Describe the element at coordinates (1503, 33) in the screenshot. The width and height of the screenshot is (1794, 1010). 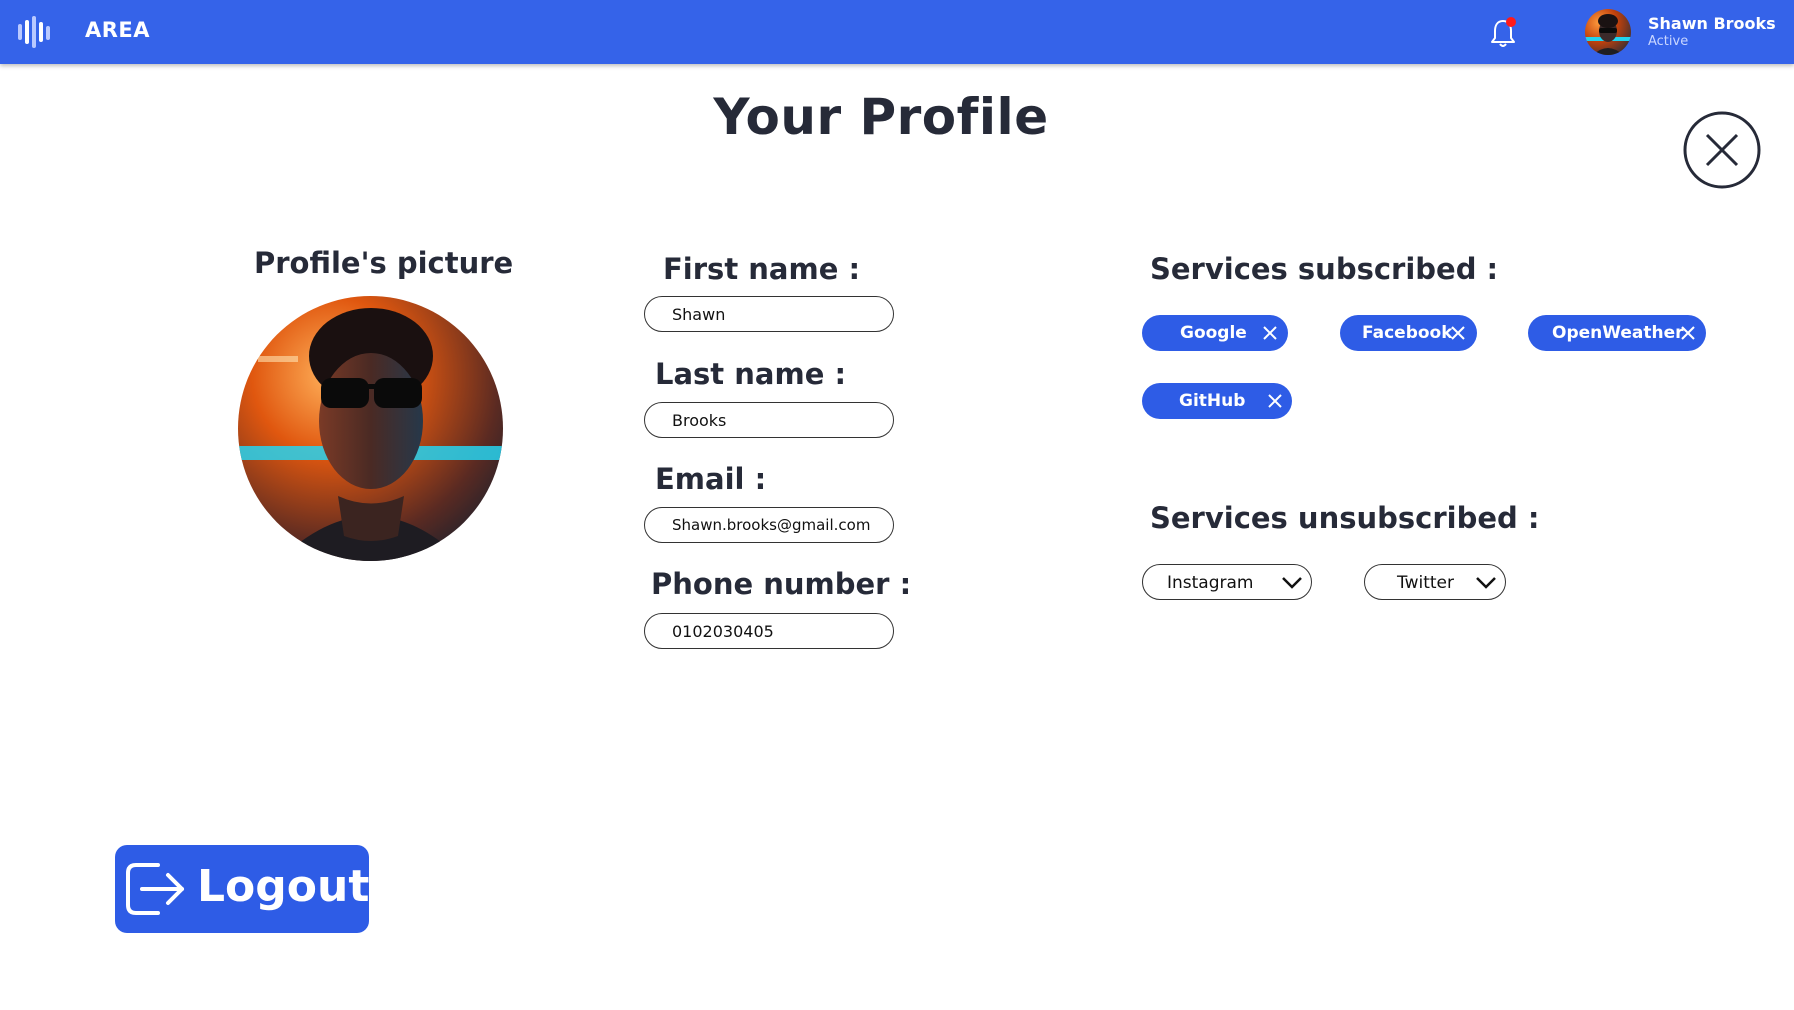
I see `bell-icon` at that location.